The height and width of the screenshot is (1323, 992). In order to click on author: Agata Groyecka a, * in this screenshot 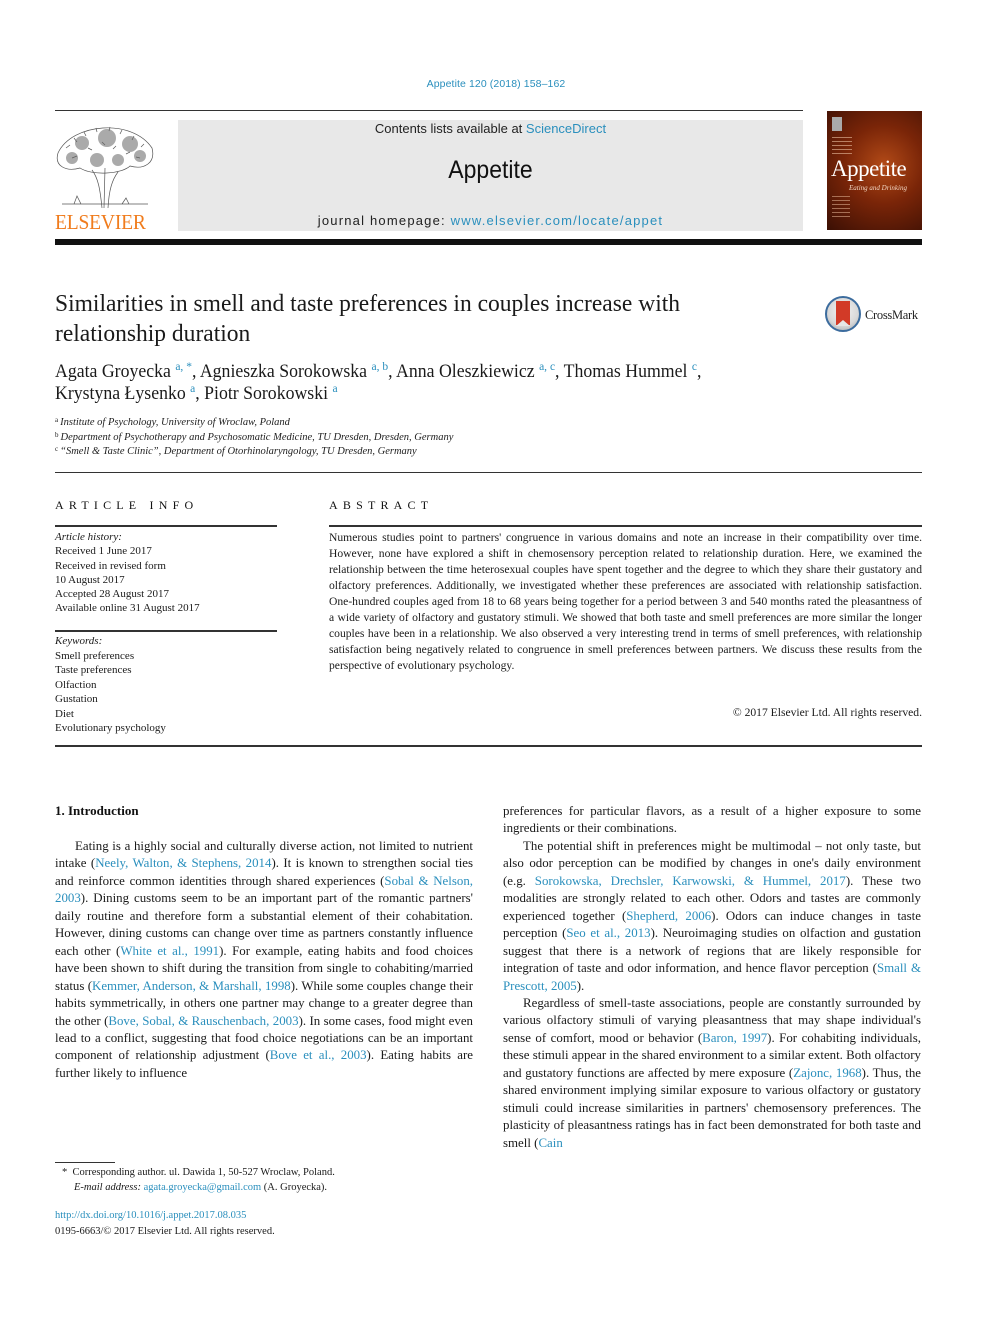, I will do `click(123, 370)`.